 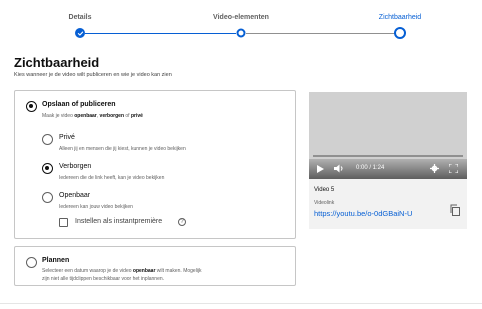 I want to click on step-video-elements-label: Video-elementen, so click(x=241, y=17).